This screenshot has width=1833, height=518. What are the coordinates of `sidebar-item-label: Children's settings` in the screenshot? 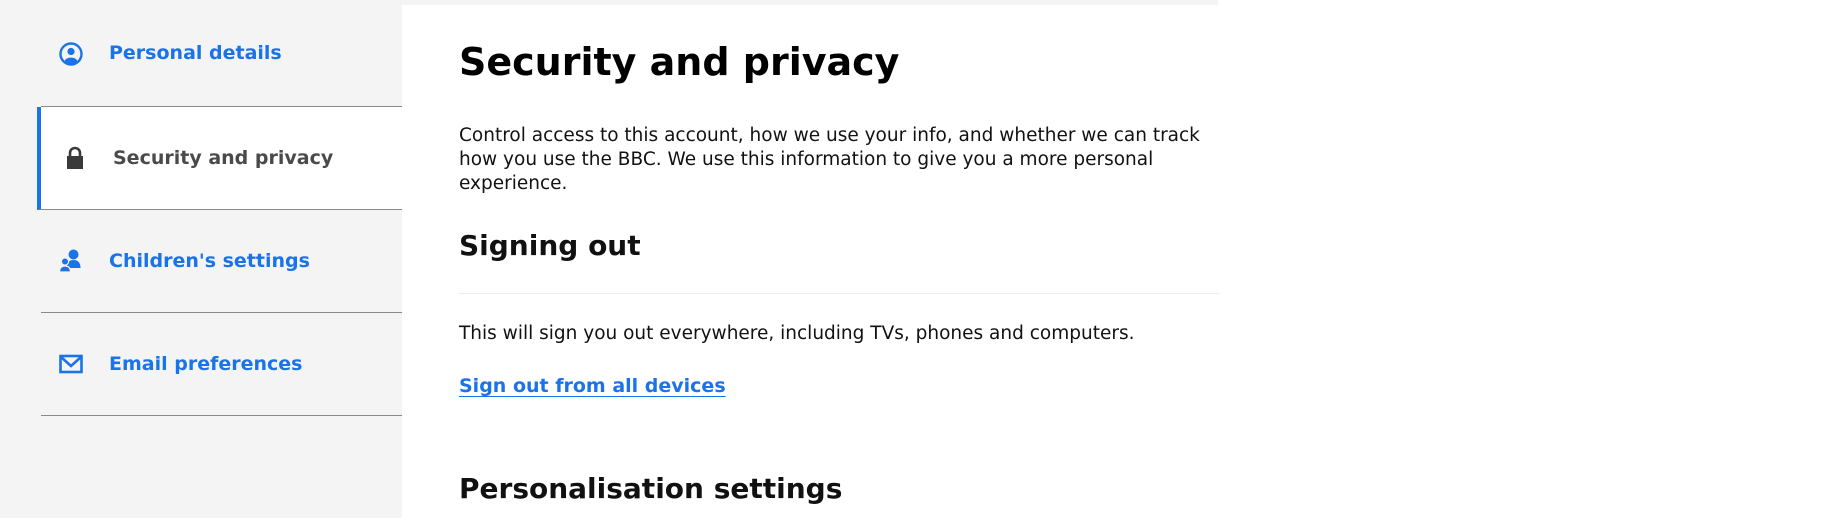 It's located at (209, 261).